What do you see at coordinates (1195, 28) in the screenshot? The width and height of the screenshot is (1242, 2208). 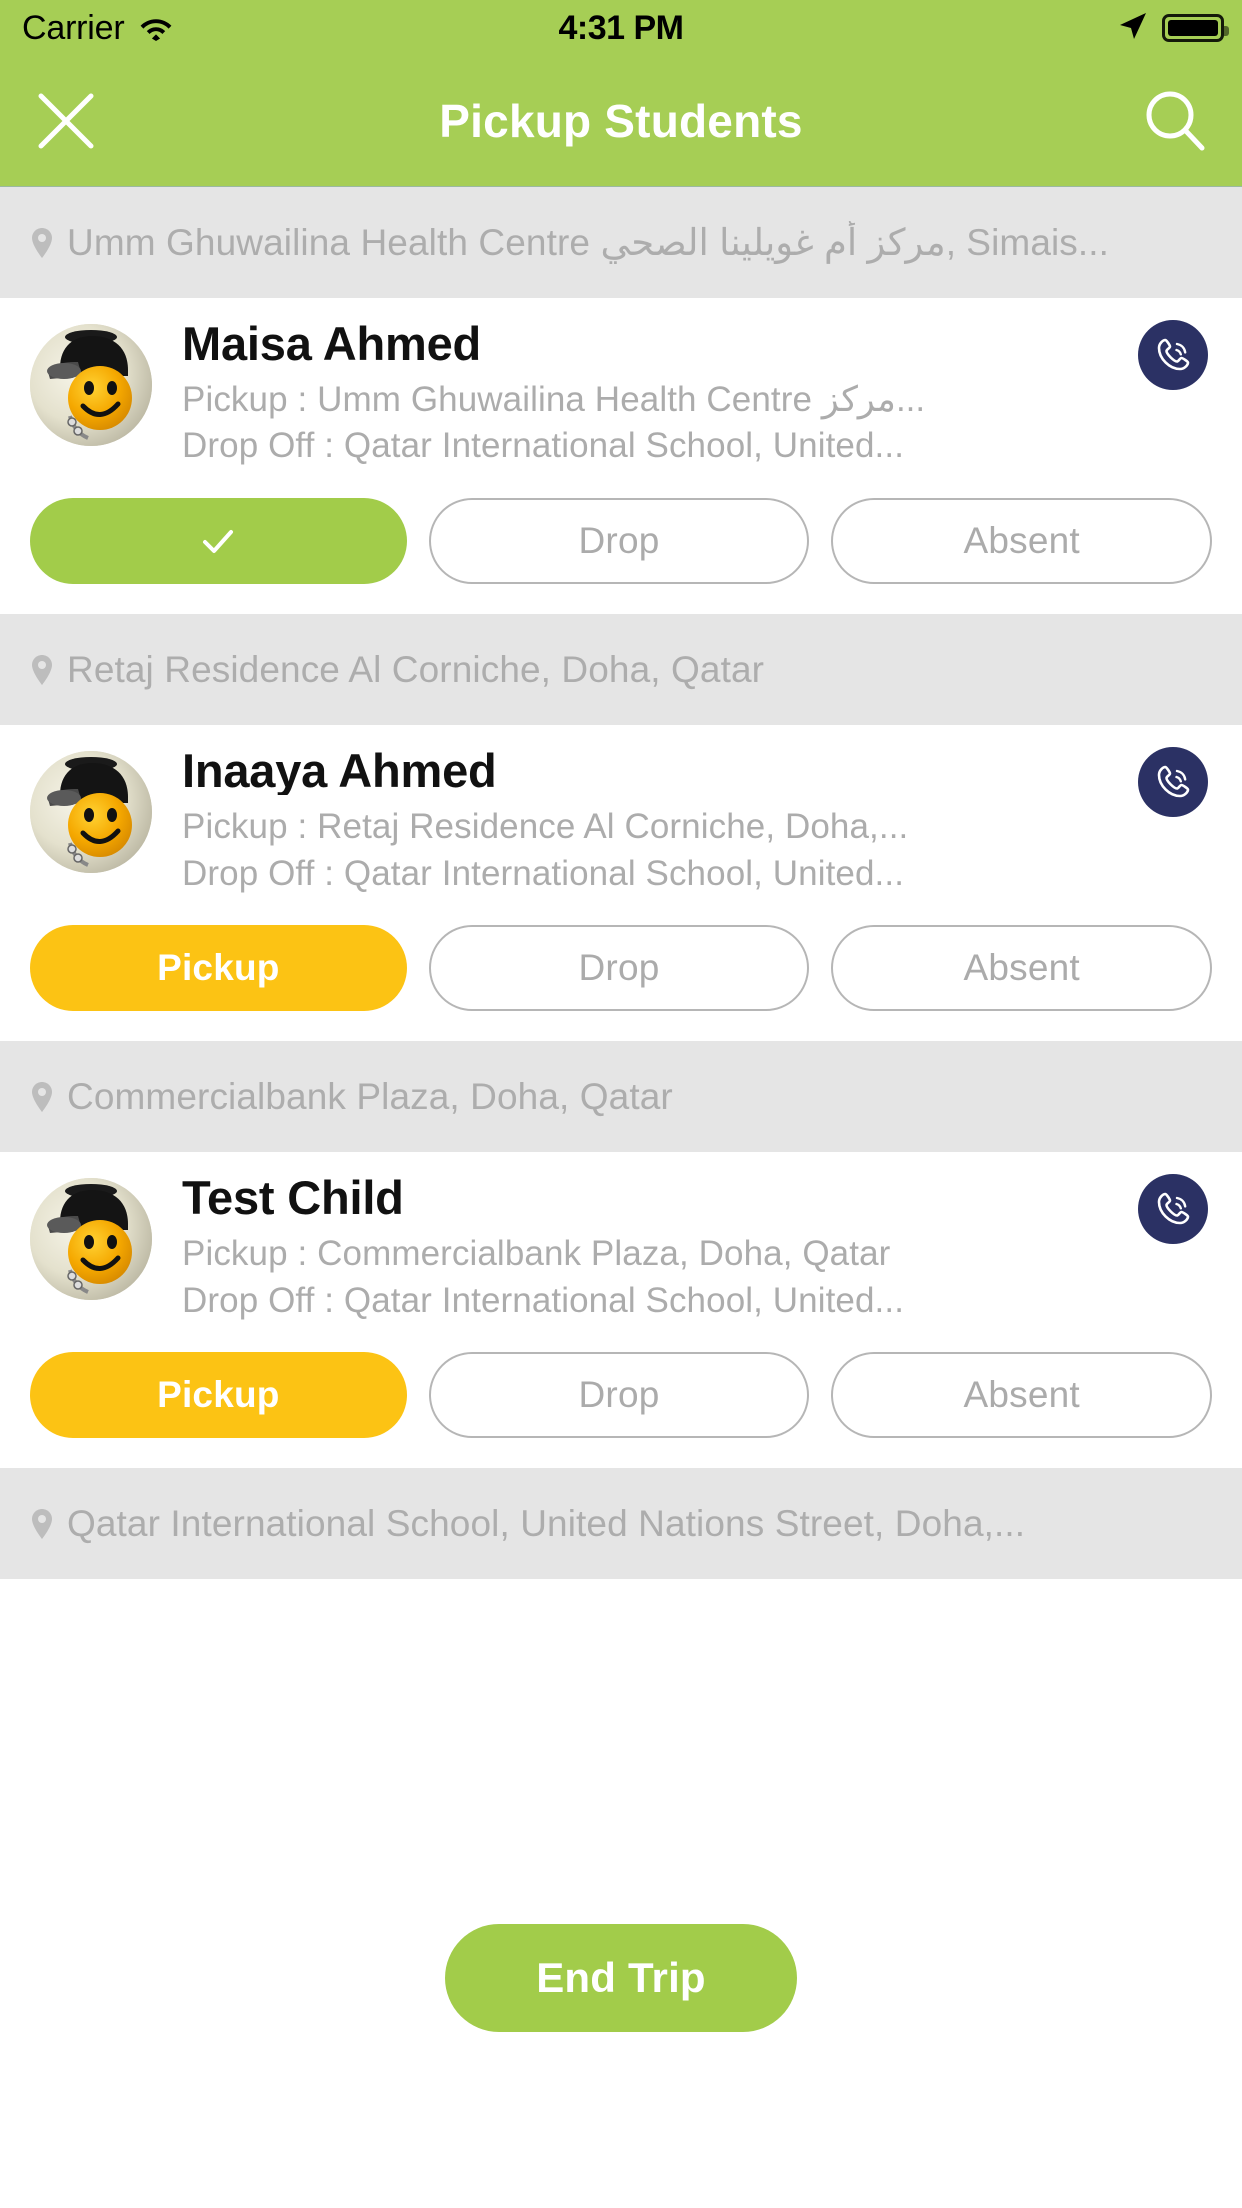 I see `battery-full-icon` at bounding box center [1195, 28].